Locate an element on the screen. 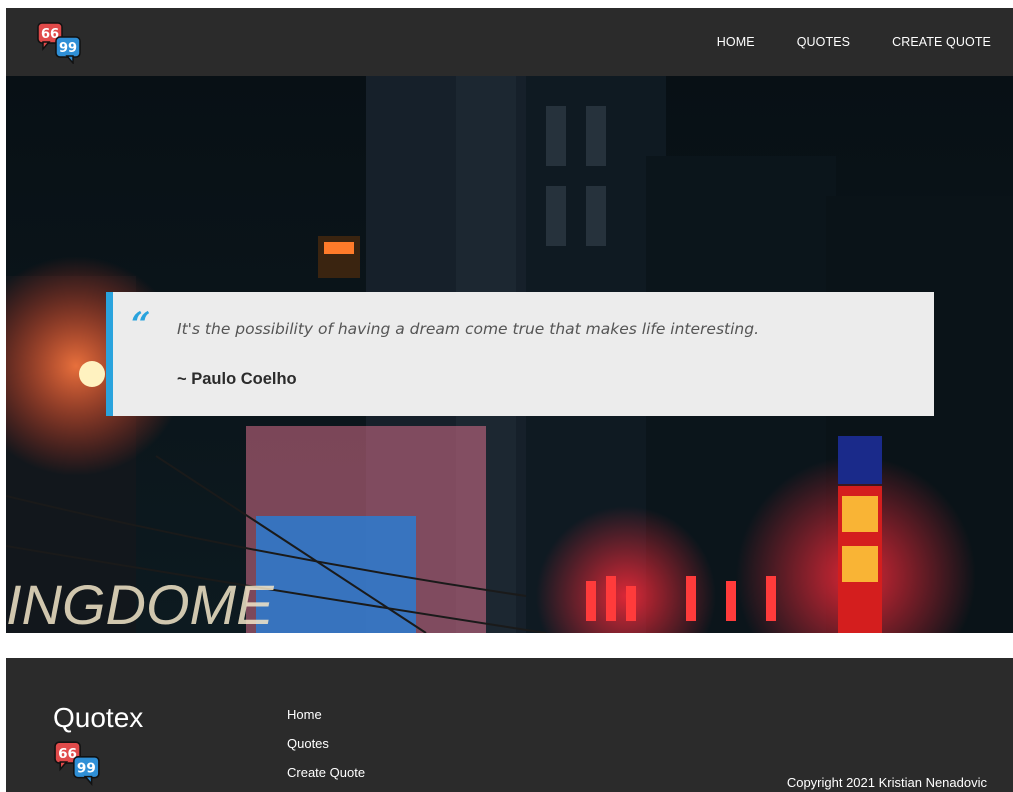  hero-sign-text: INGDOME is located at coordinates (140, 603).